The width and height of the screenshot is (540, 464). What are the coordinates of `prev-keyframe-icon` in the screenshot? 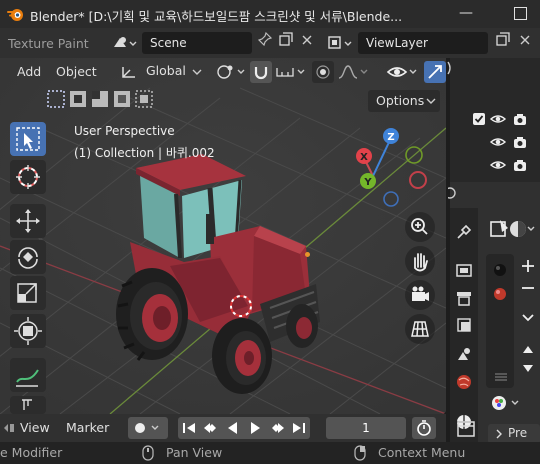 It's located at (210, 428).